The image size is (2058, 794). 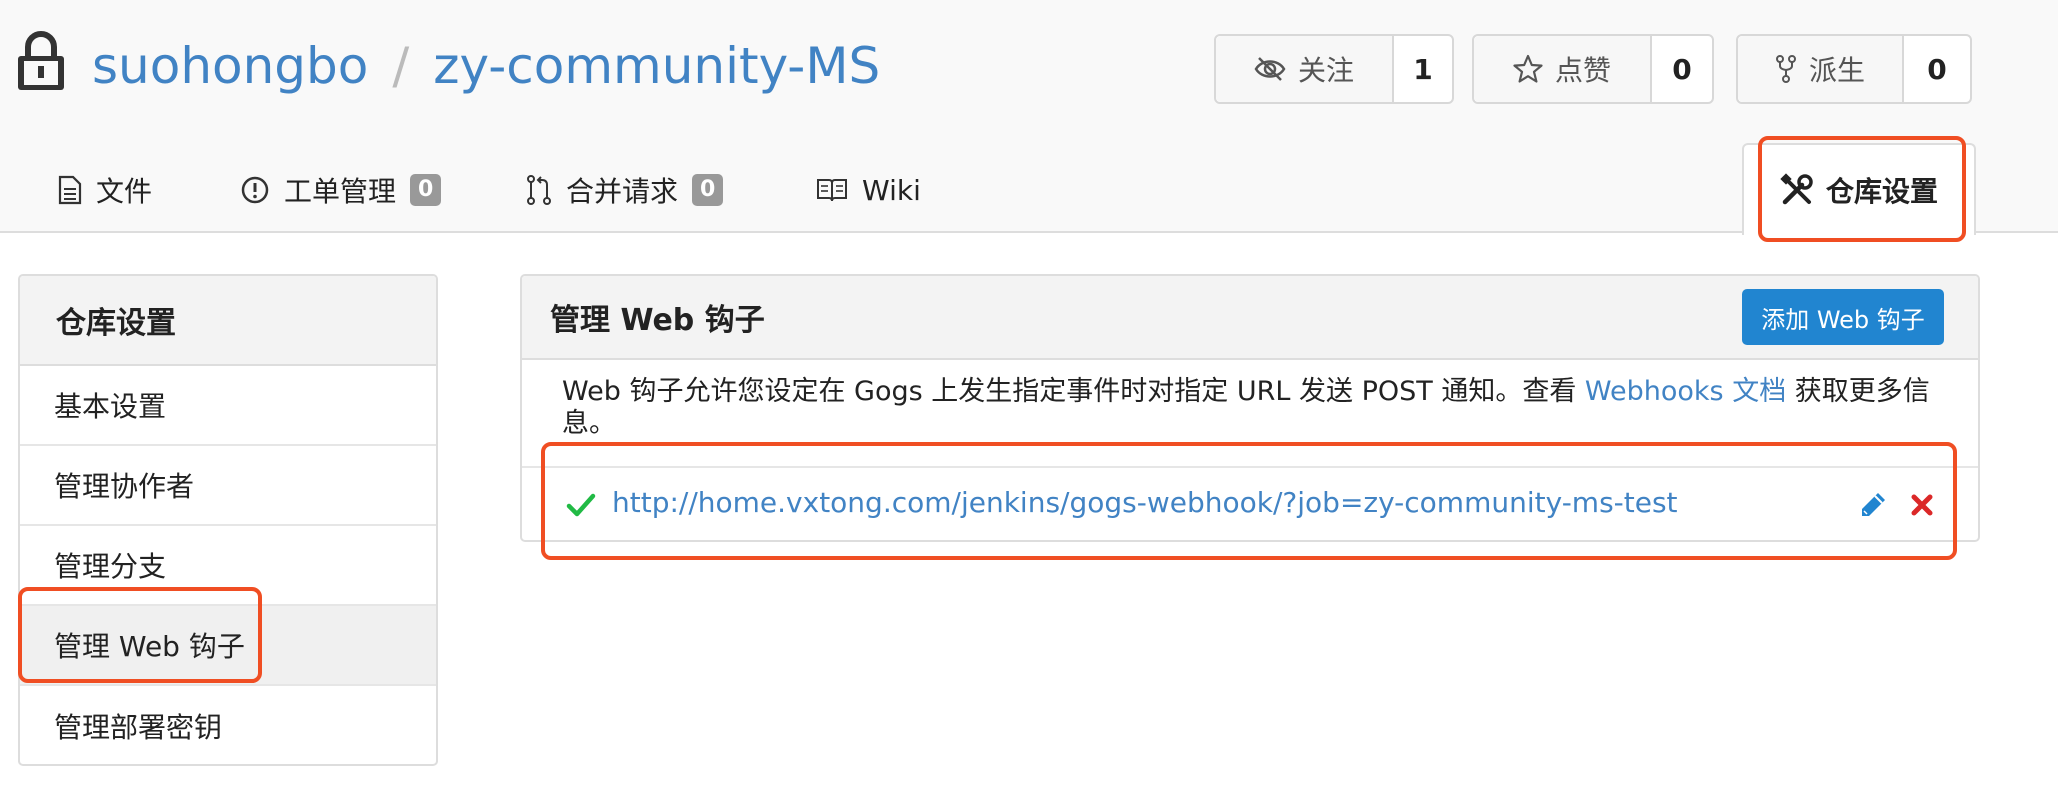 What do you see at coordinates (41, 60) in the screenshot?
I see `lock-icon` at bounding box center [41, 60].